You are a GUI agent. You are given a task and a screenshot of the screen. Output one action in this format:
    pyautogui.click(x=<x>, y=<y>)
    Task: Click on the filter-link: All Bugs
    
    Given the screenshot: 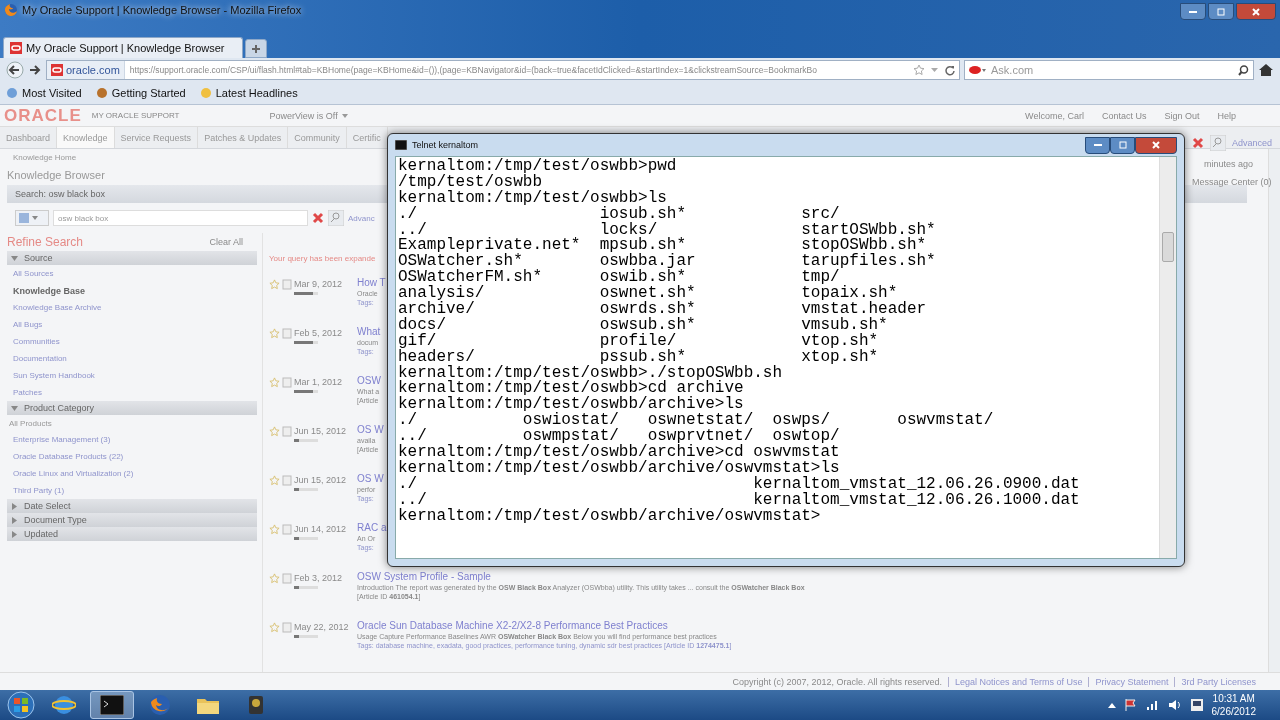 What is the action you would take?
    pyautogui.click(x=132, y=324)
    